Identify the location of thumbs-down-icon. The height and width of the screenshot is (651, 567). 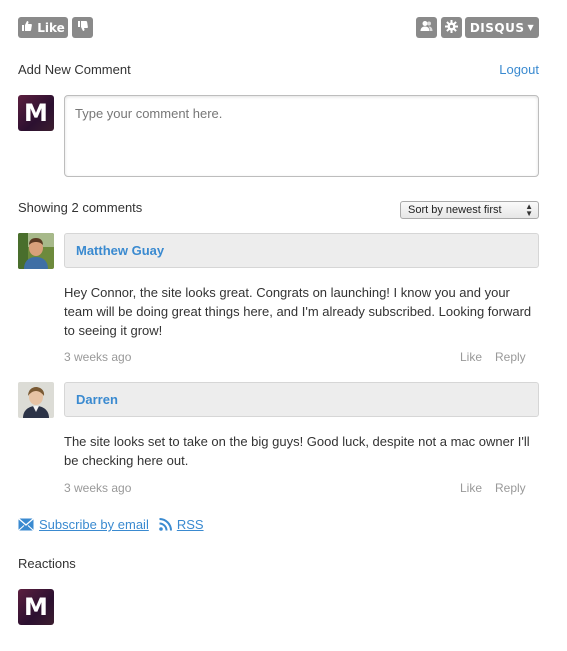
(83, 27).